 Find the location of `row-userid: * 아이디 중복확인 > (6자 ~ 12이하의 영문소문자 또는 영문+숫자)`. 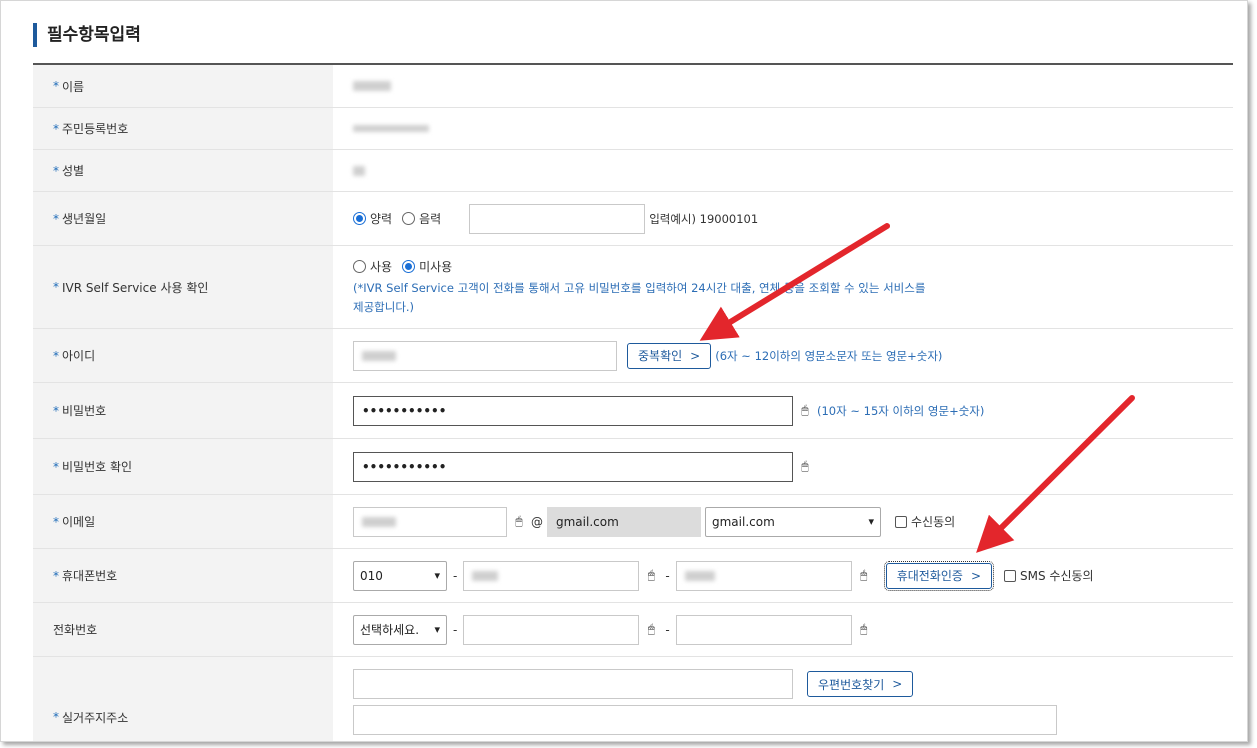

row-userid: * 아이디 중복확인 > (6자 ~ 12이하의 영문소문자 또는 영문+숫자) is located at coordinates (633, 356).